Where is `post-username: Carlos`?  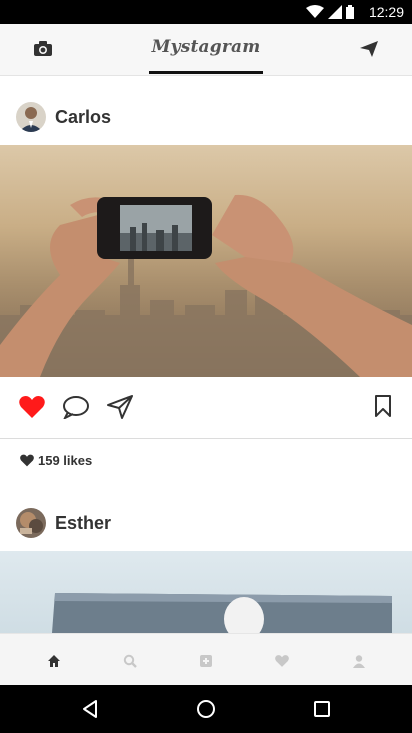 post-username: Carlos is located at coordinates (83, 117).